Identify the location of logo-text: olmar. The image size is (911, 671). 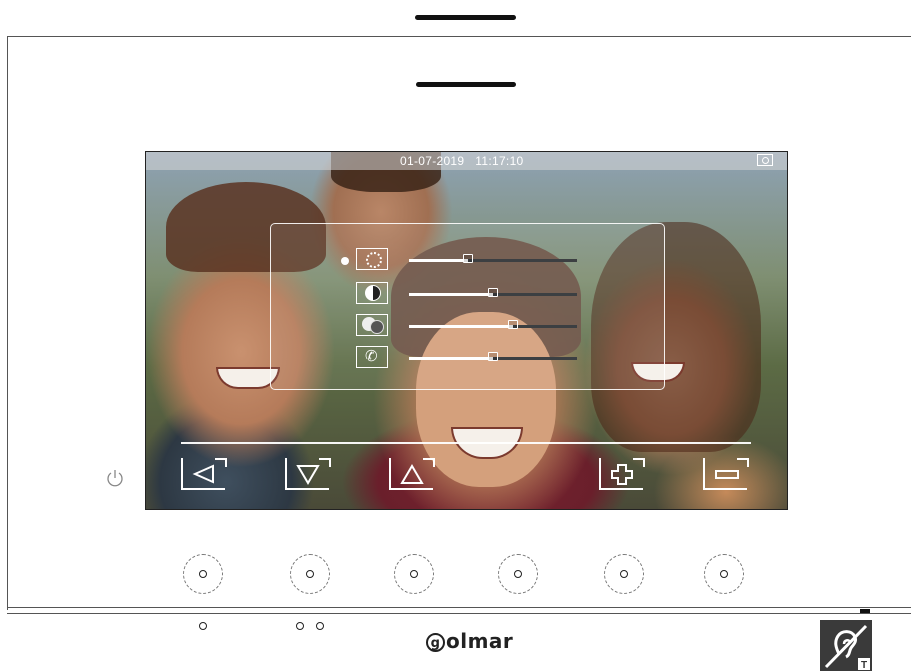
(480, 641).